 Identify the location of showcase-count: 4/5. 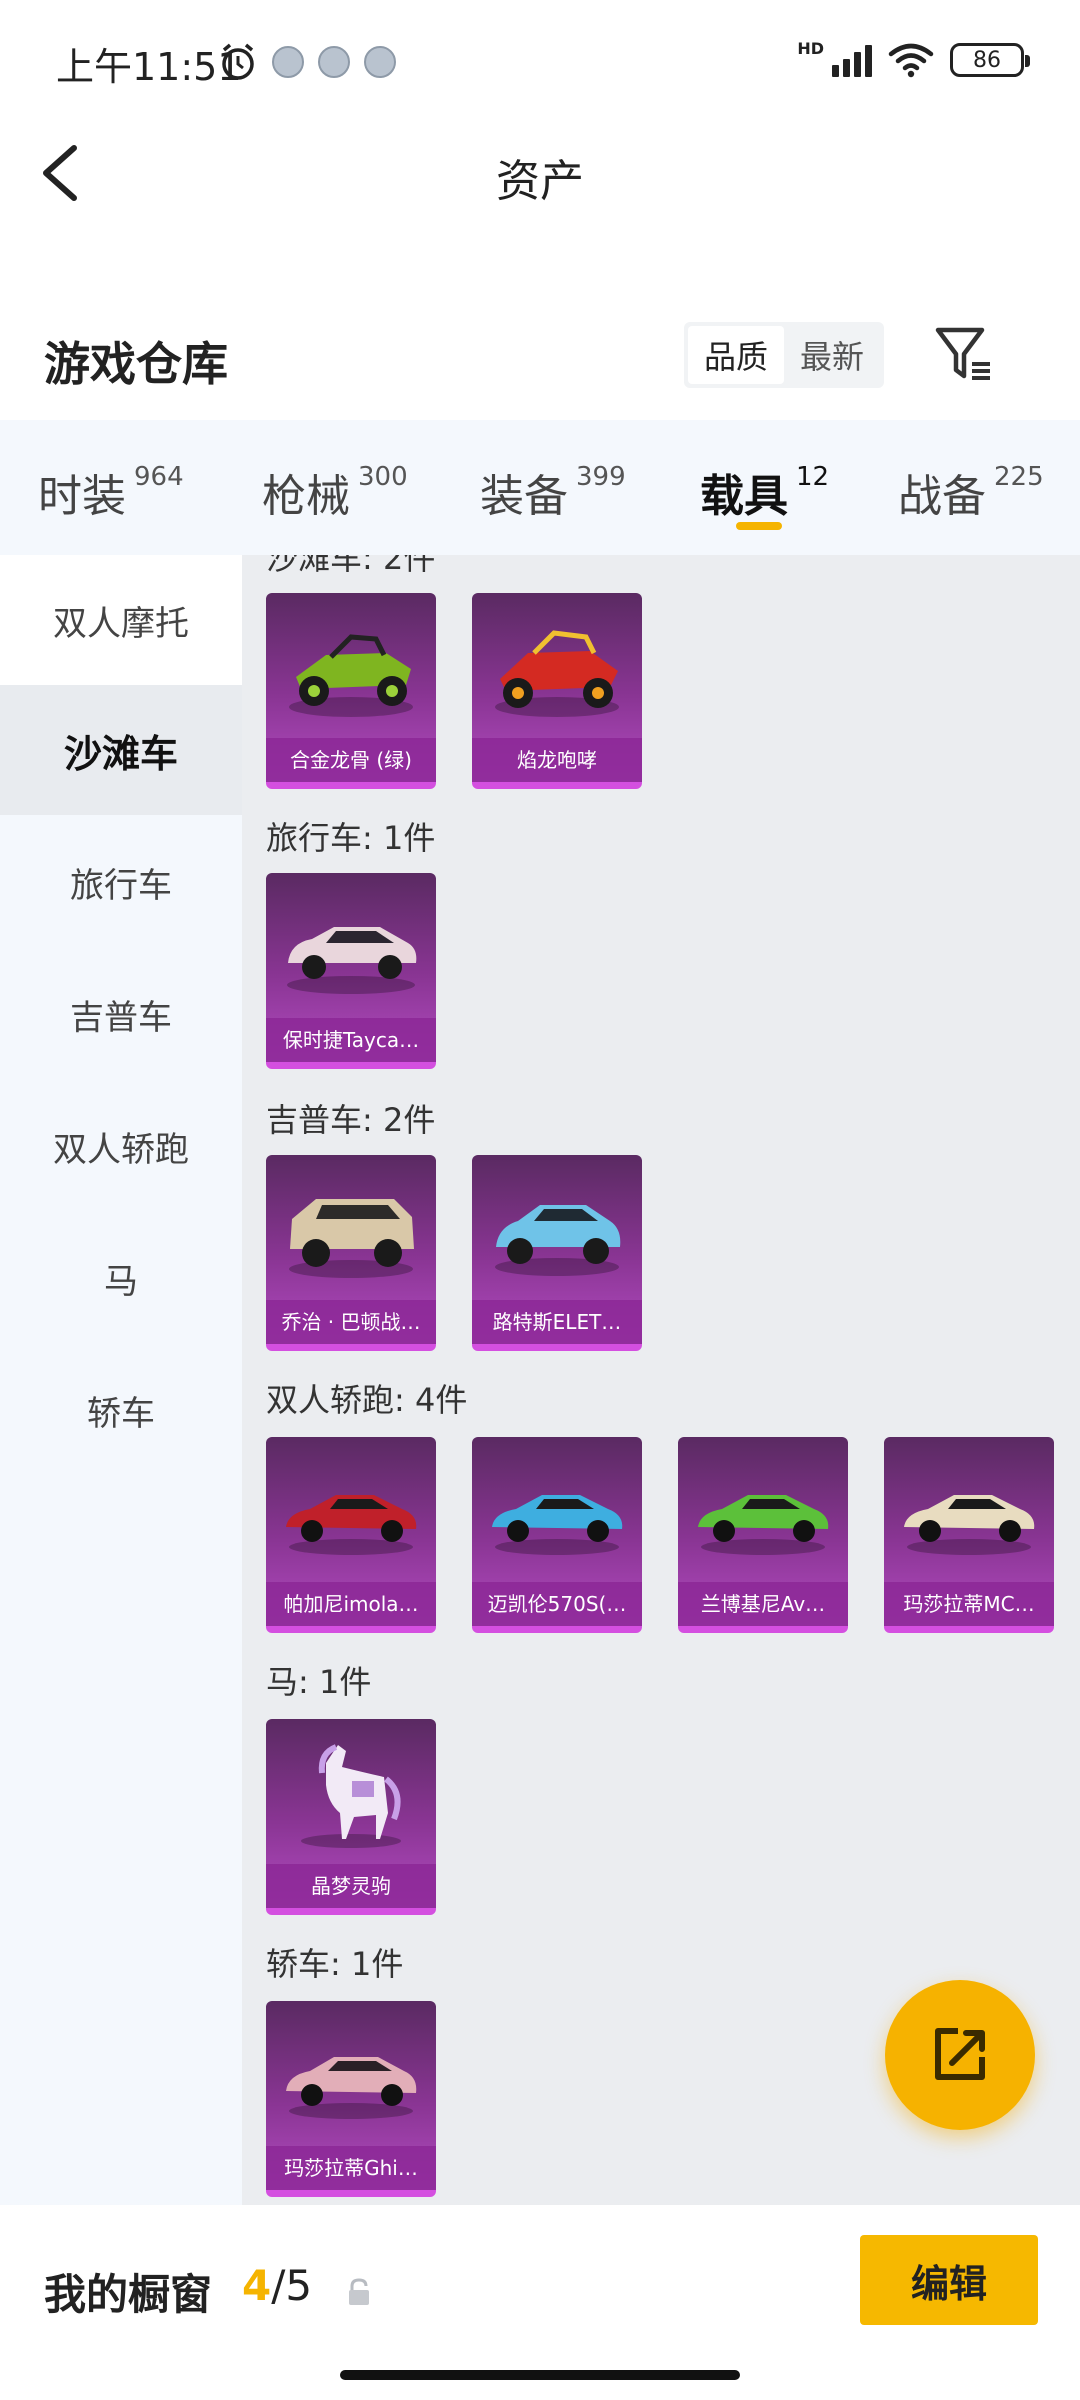
(277, 2285).